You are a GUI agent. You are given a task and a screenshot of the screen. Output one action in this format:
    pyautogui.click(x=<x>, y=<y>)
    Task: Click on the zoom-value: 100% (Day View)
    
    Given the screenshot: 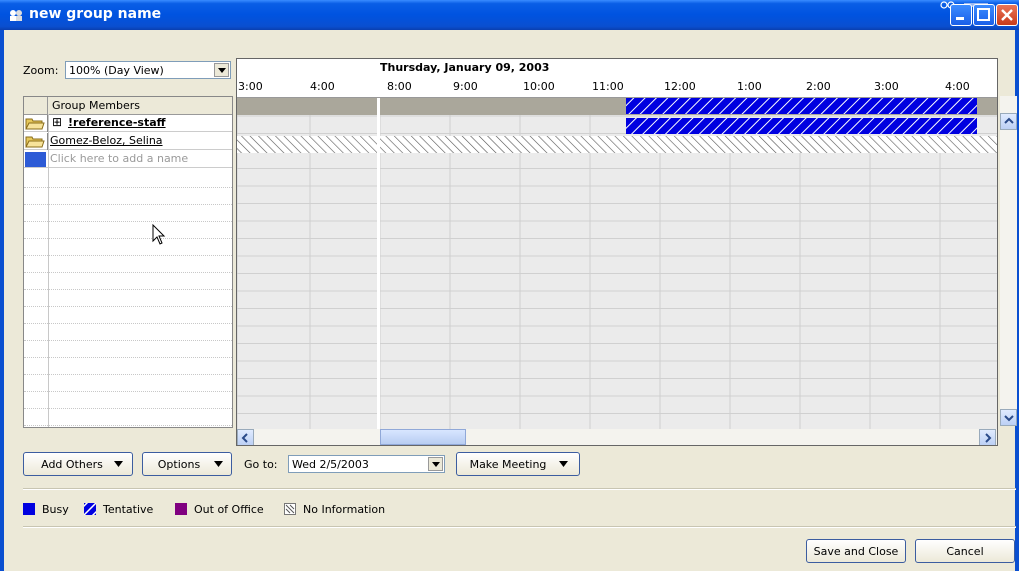 What is the action you would take?
    pyautogui.click(x=116, y=70)
    